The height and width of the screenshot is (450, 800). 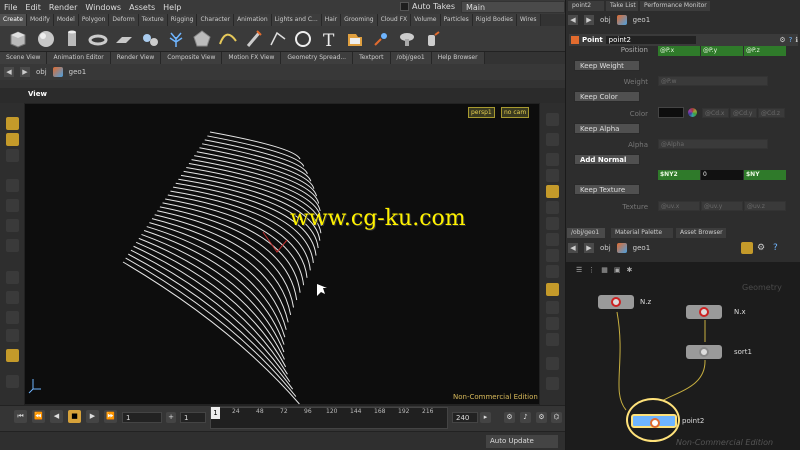 I want to click on node-nz, so click(x=616, y=302).